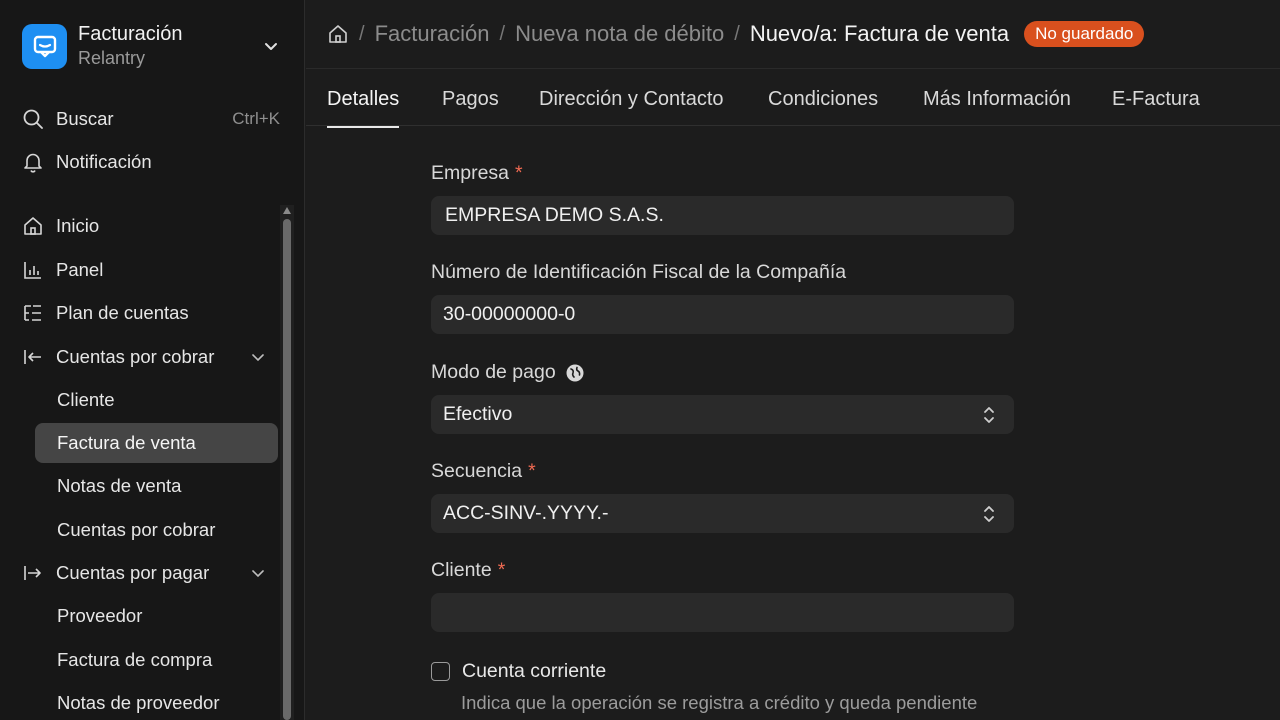 This screenshot has width=1280, height=720. I want to click on customer-field-label: Cliente *, so click(468, 570).